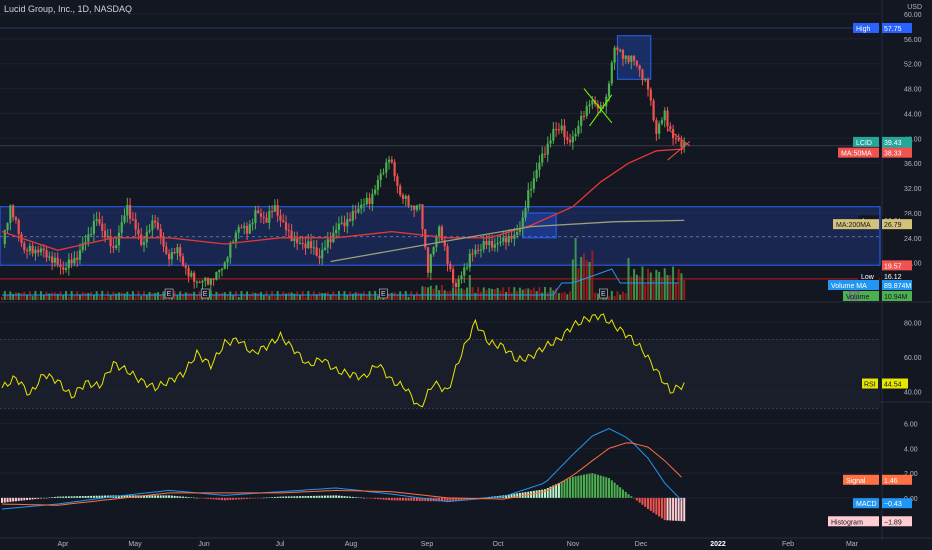  Describe the element at coordinates (913, 114) in the screenshot. I see `y-tick-label: 44.00` at that location.